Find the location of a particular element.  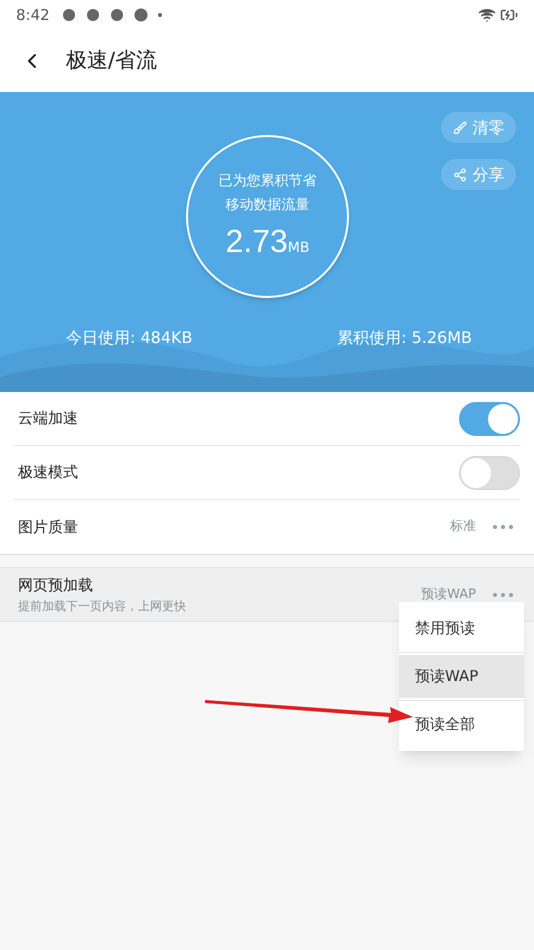

page-title: 极速/省流 is located at coordinates (112, 60).